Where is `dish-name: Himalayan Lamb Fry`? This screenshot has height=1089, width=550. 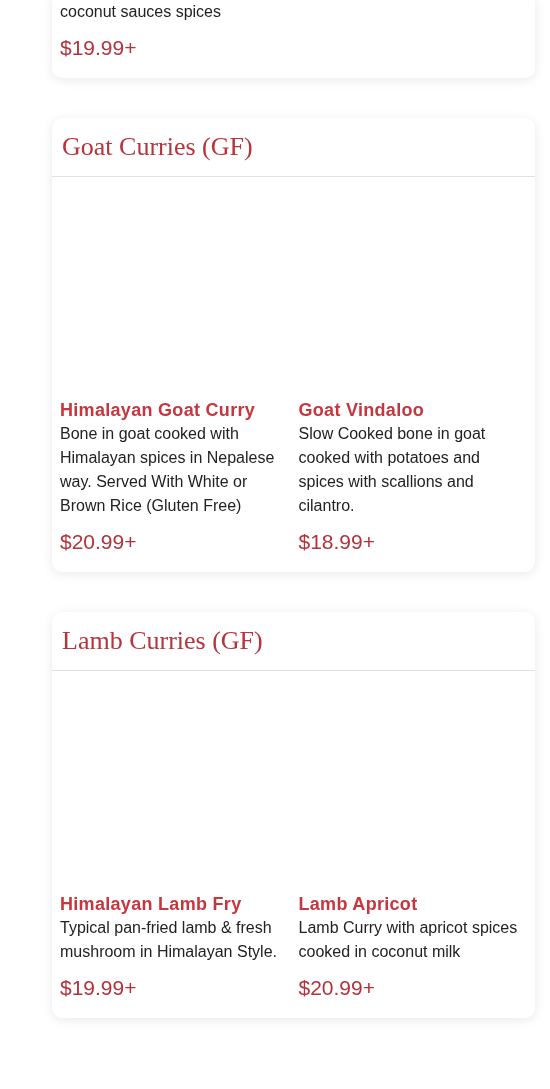 dish-name: Himalayan Lamb Fry is located at coordinates (174, 904).